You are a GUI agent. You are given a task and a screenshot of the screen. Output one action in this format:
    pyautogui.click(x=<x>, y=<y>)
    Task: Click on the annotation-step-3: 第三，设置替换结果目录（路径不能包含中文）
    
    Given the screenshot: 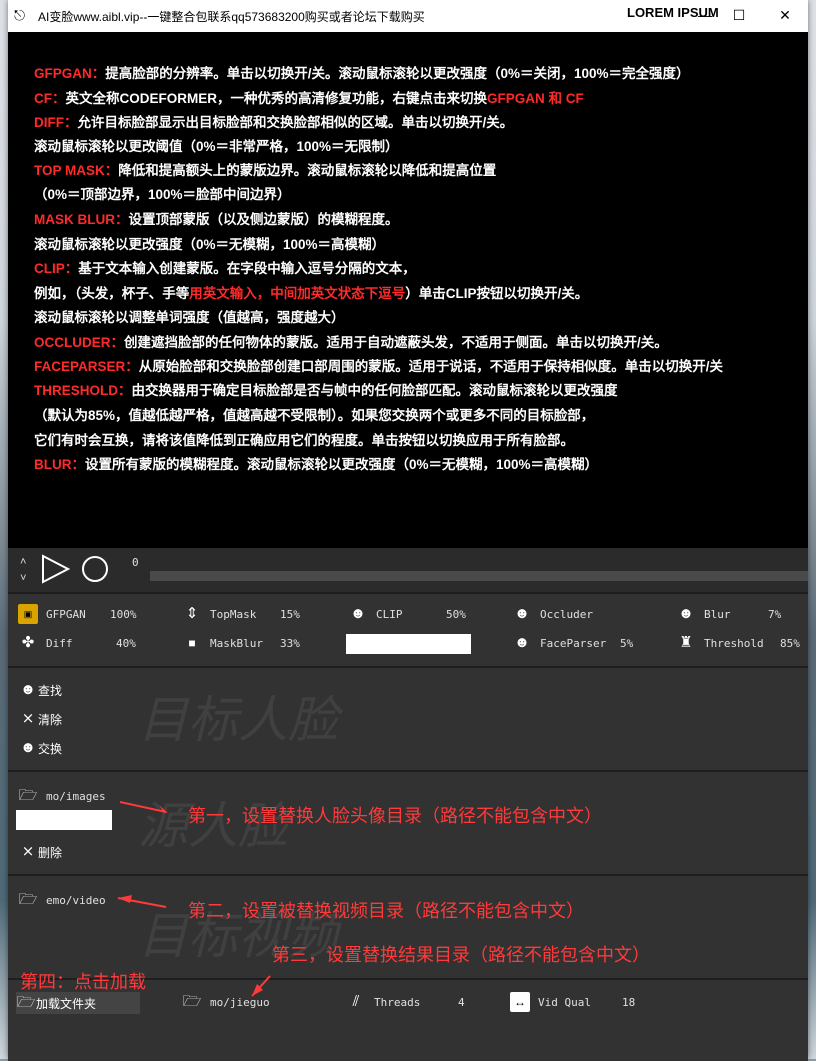 What is the action you would take?
    pyautogui.click(x=461, y=955)
    